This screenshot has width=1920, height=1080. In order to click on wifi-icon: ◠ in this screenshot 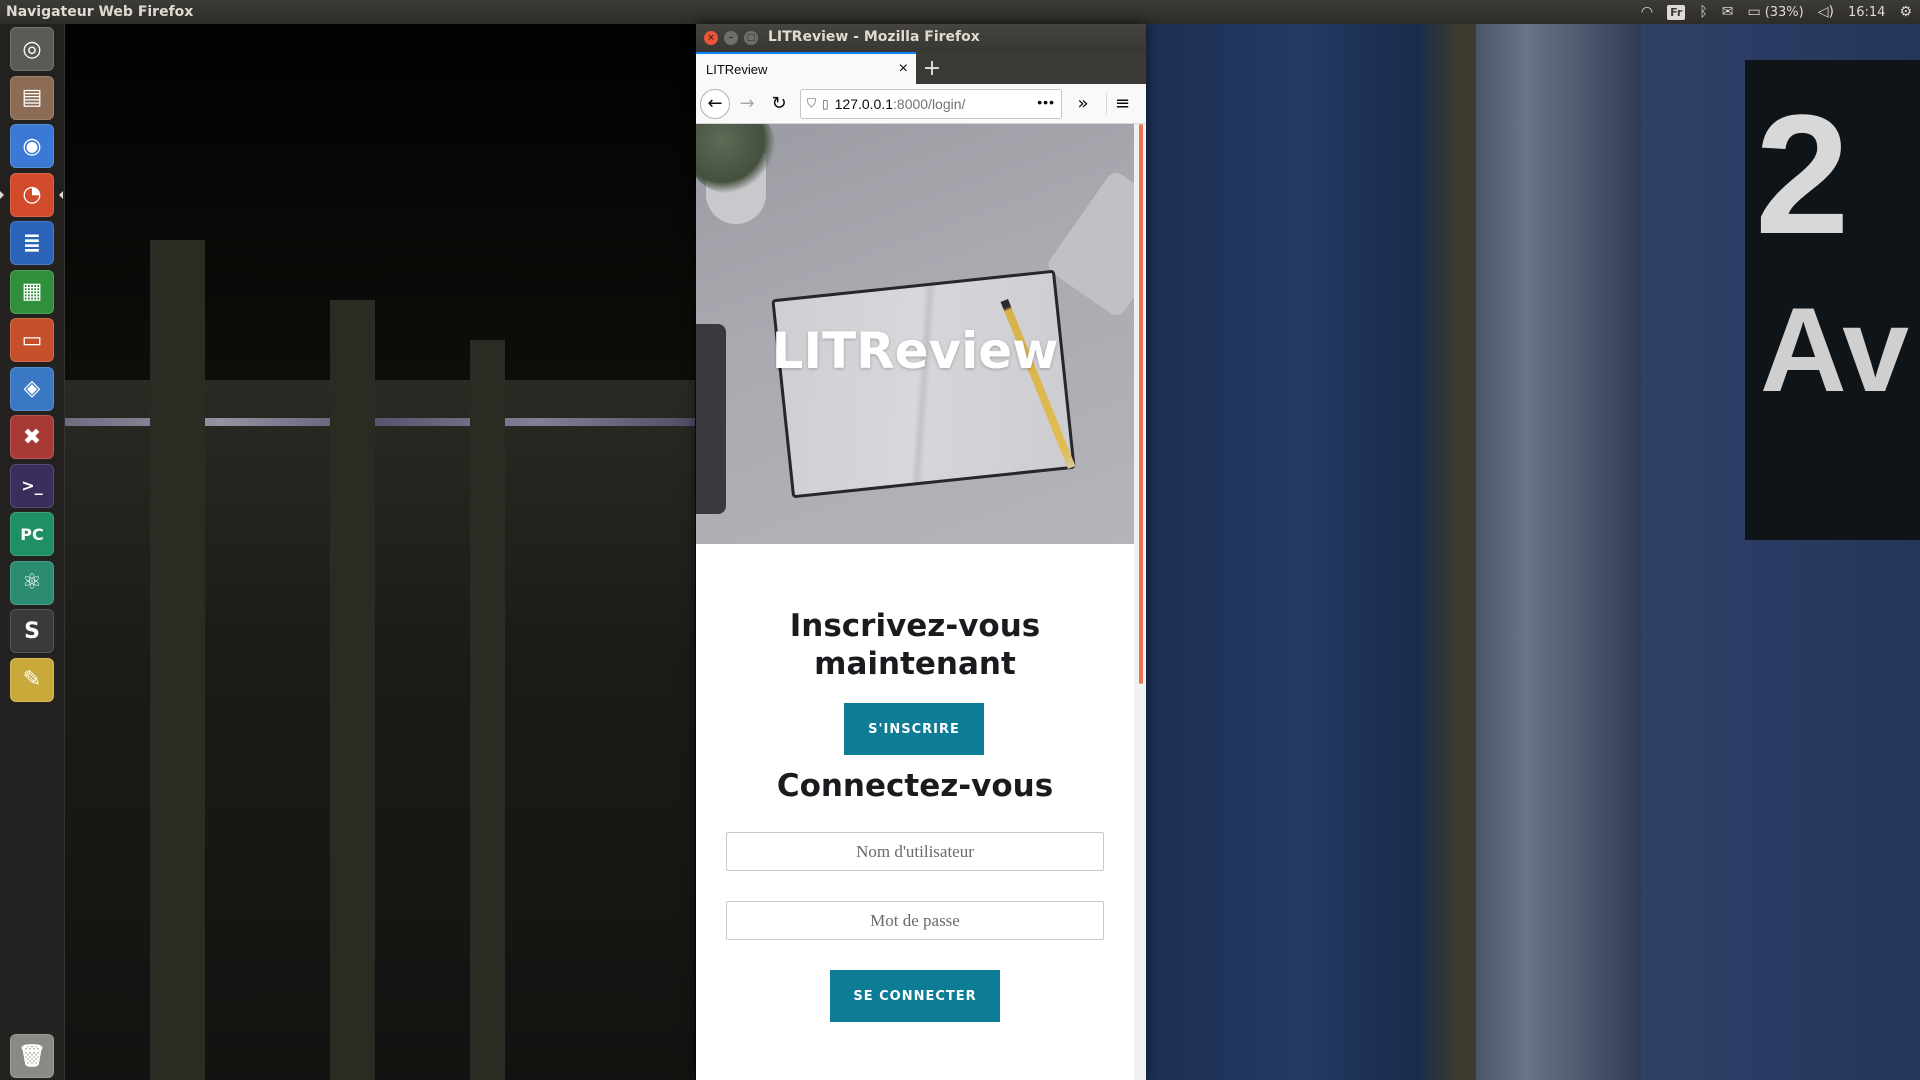, I will do `click(1647, 12)`.